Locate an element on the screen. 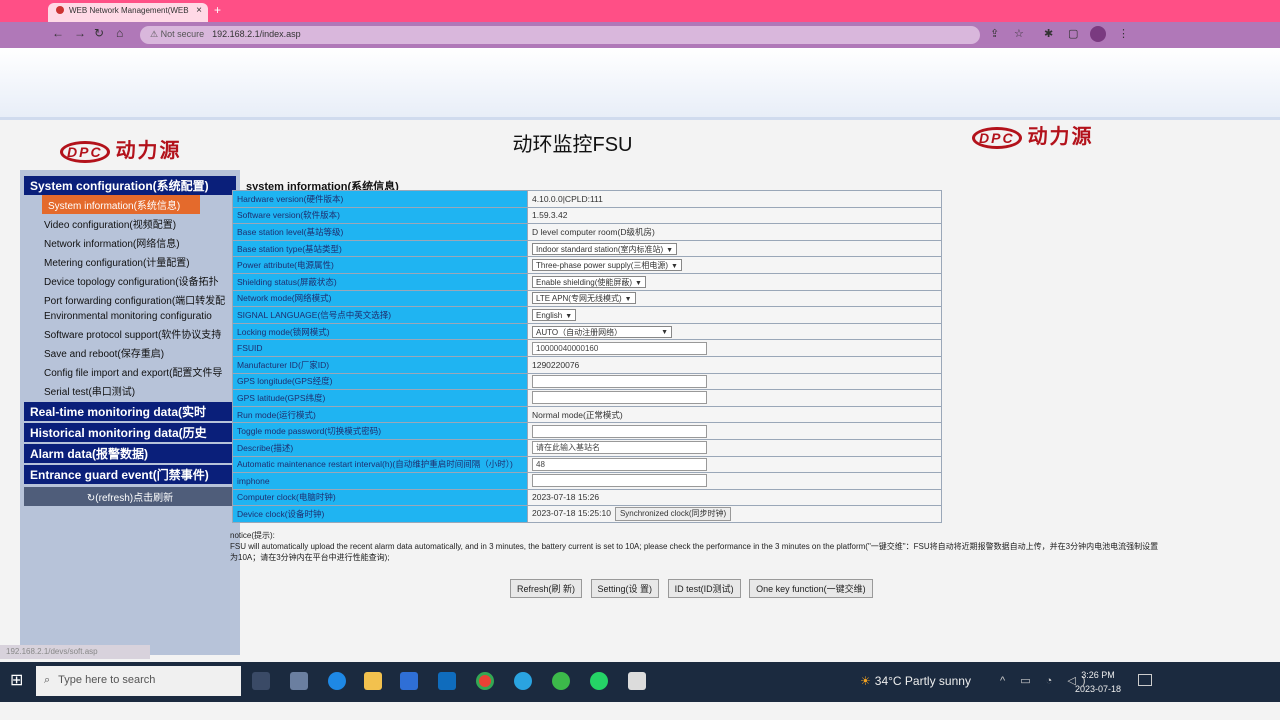  row-label: GPS latitude(GPS纬度) is located at coordinates (380, 398).